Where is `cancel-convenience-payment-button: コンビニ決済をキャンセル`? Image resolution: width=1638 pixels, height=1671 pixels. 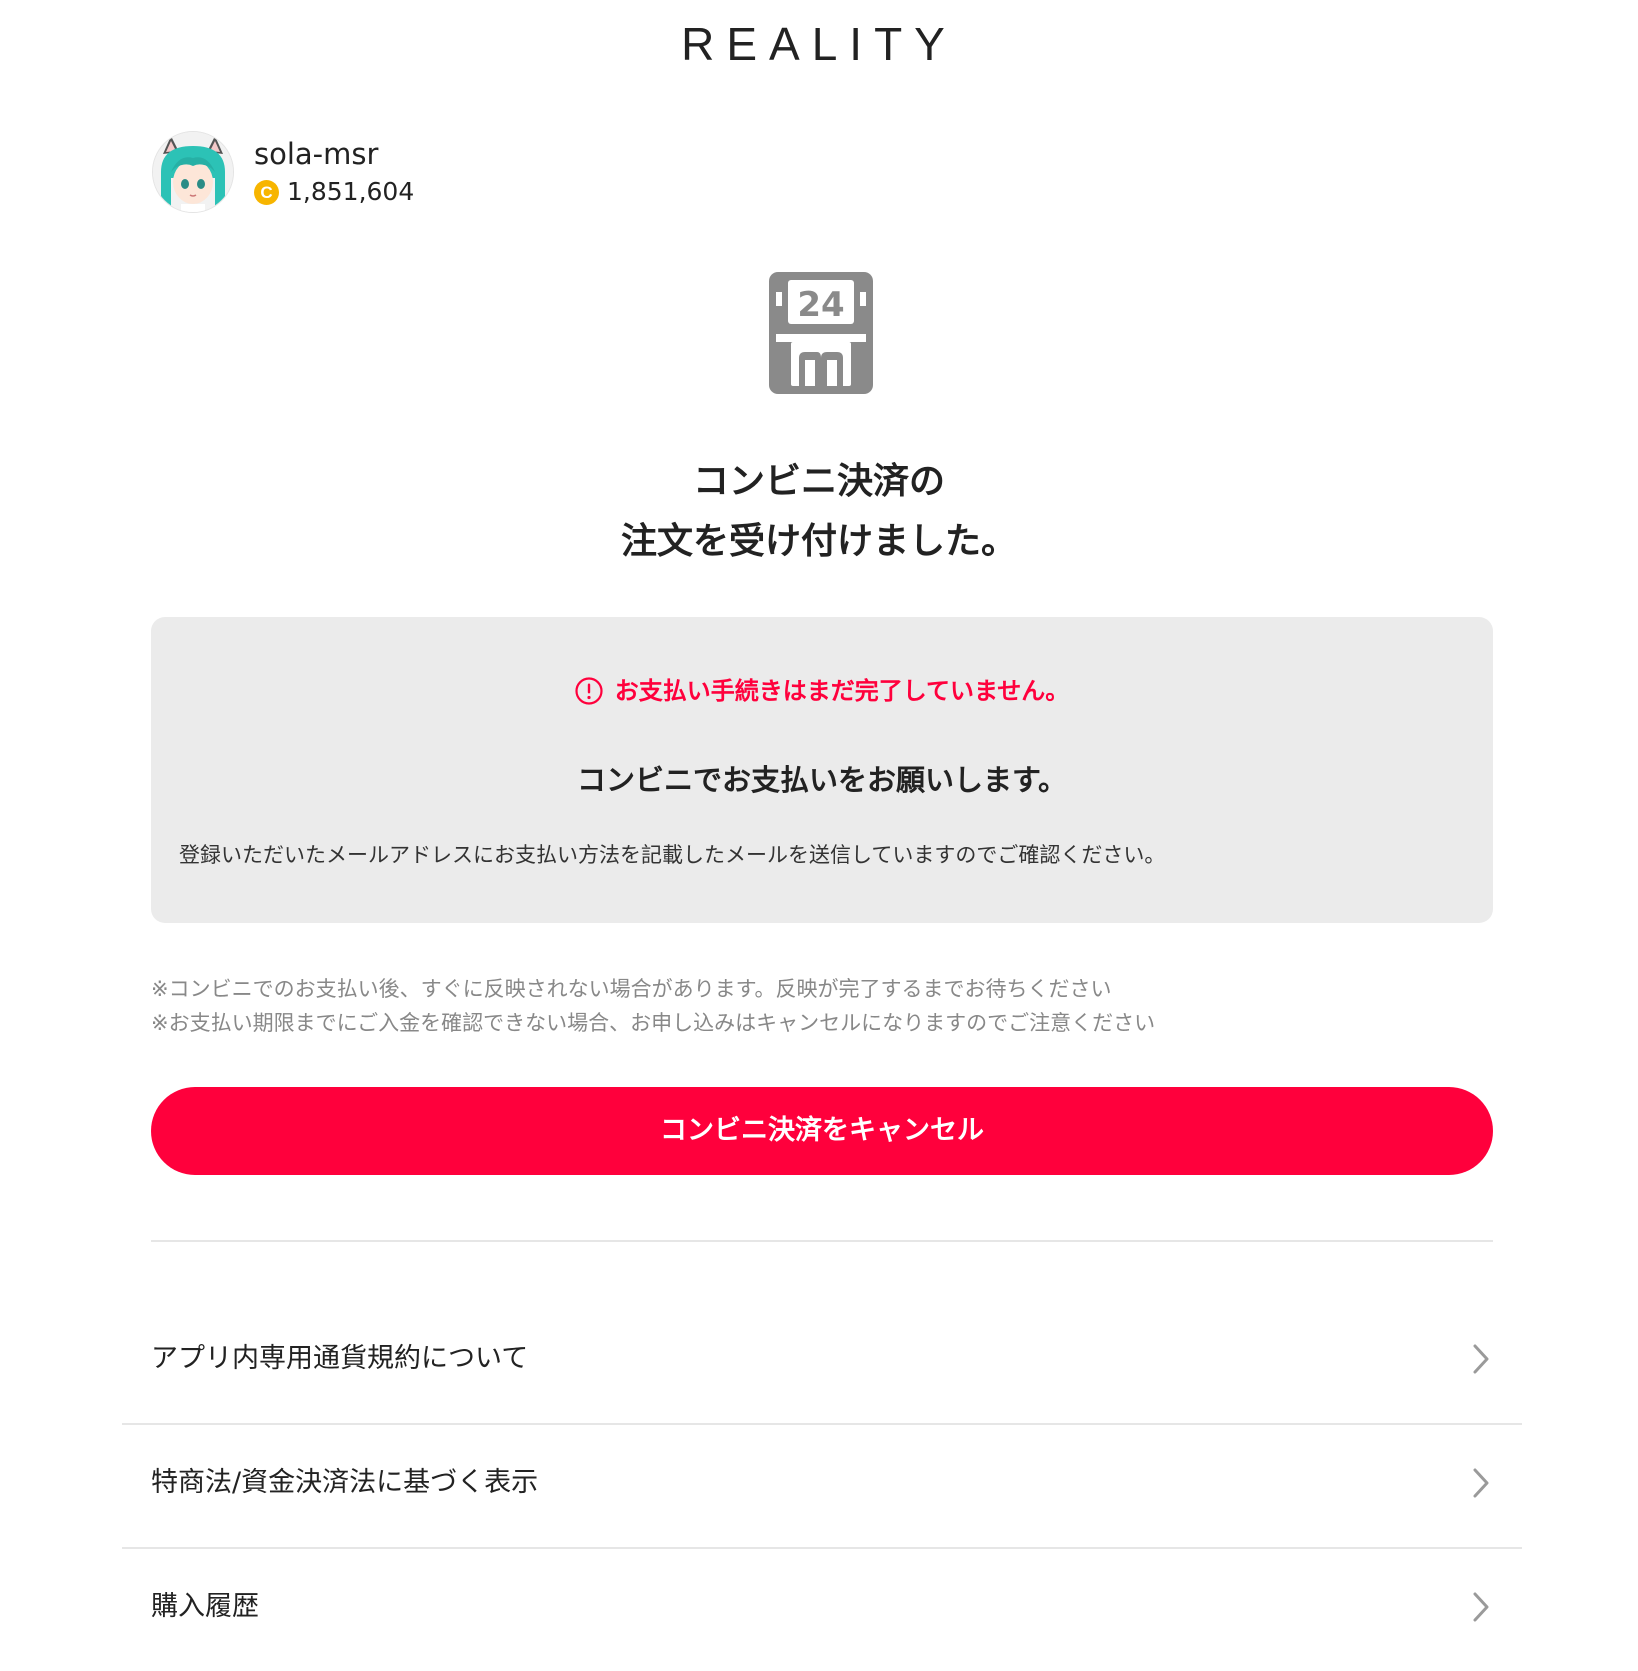 cancel-convenience-payment-button: コンビニ決済をキャンセル is located at coordinates (822, 1131).